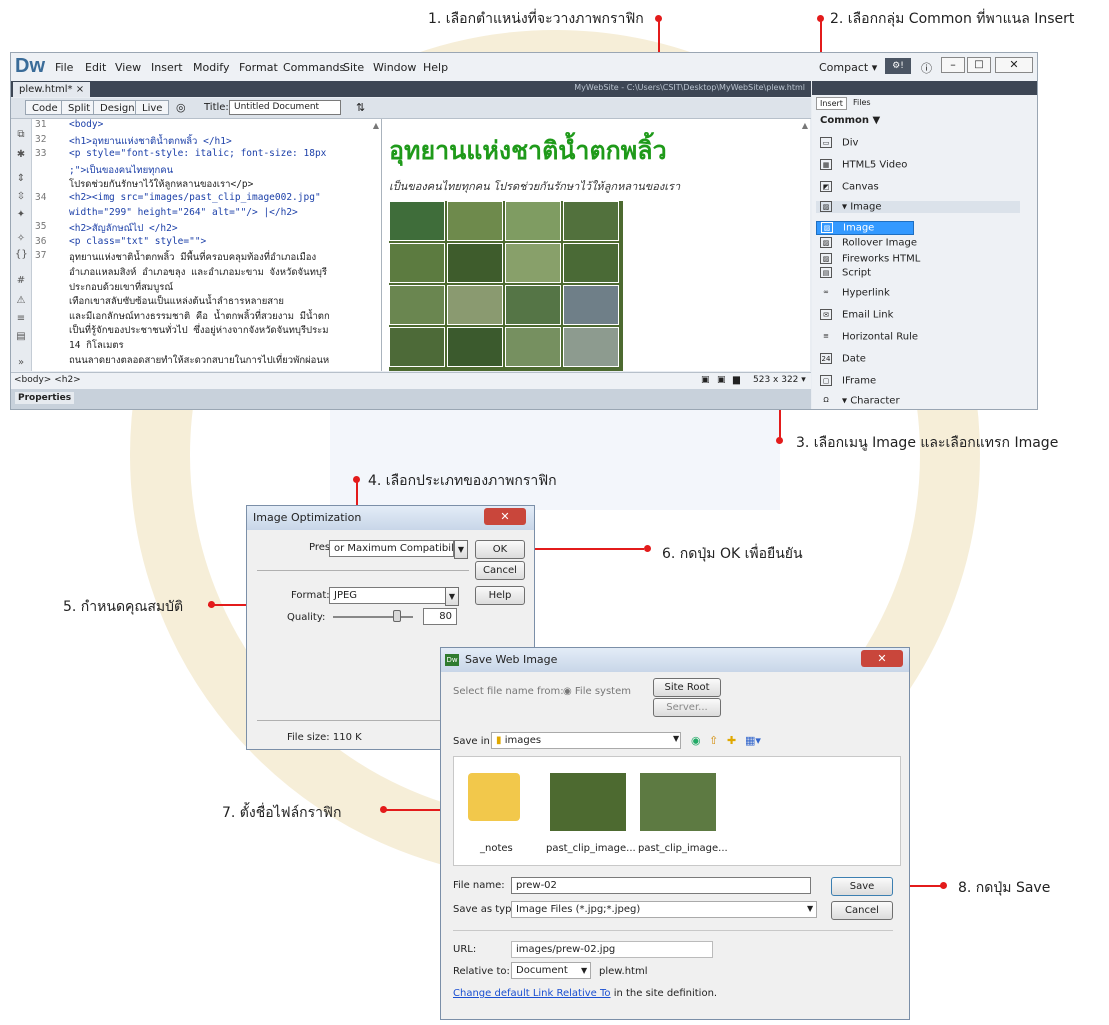 The height and width of the screenshot is (1025, 1109). Describe the element at coordinates (392, 595) in the screenshot. I see `format-select: JPEG` at that location.